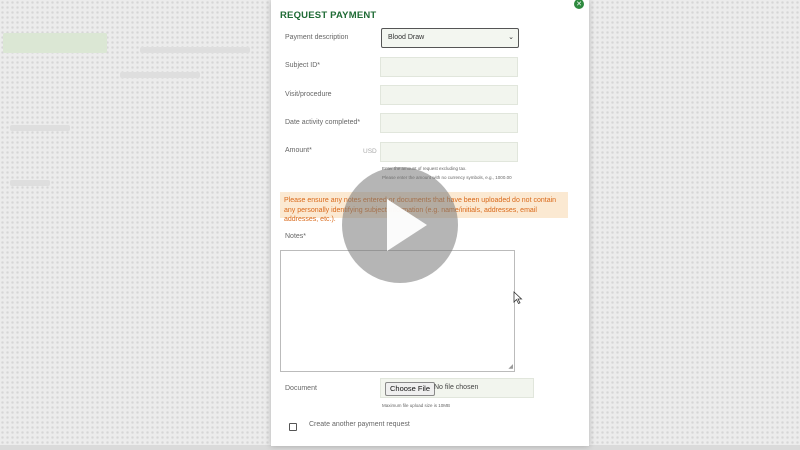 The width and height of the screenshot is (800, 450). What do you see at coordinates (449, 67) in the screenshot?
I see `subject-id-input` at bounding box center [449, 67].